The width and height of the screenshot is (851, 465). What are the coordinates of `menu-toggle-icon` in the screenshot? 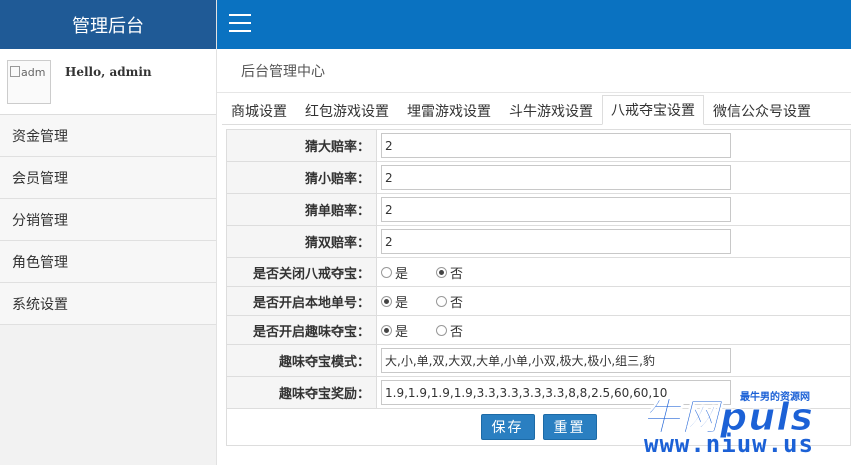 It's located at (240, 23).